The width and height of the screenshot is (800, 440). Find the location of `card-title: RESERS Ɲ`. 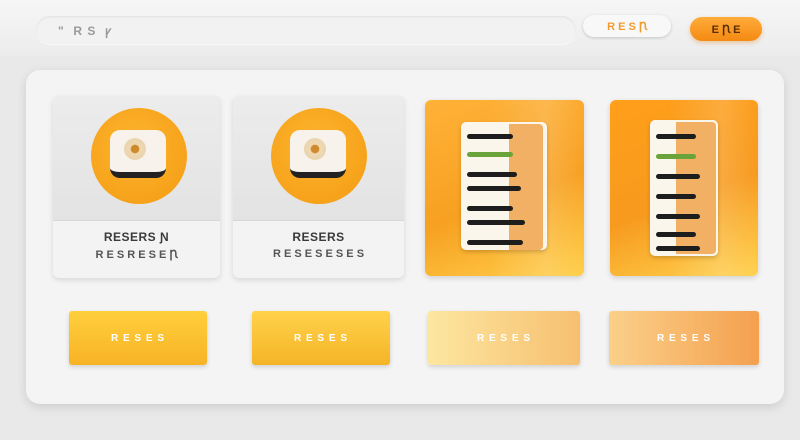

card-title: RESERS Ɲ is located at coordinates (136, 237).